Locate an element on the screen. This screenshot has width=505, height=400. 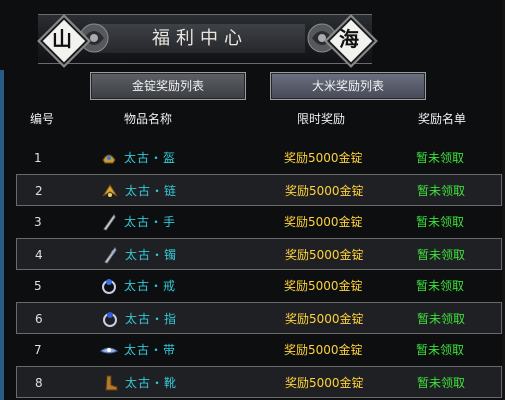
table-row: 2 太古・链 奖励5000金锭 暂未领取 is located at coordinates (259, 190).